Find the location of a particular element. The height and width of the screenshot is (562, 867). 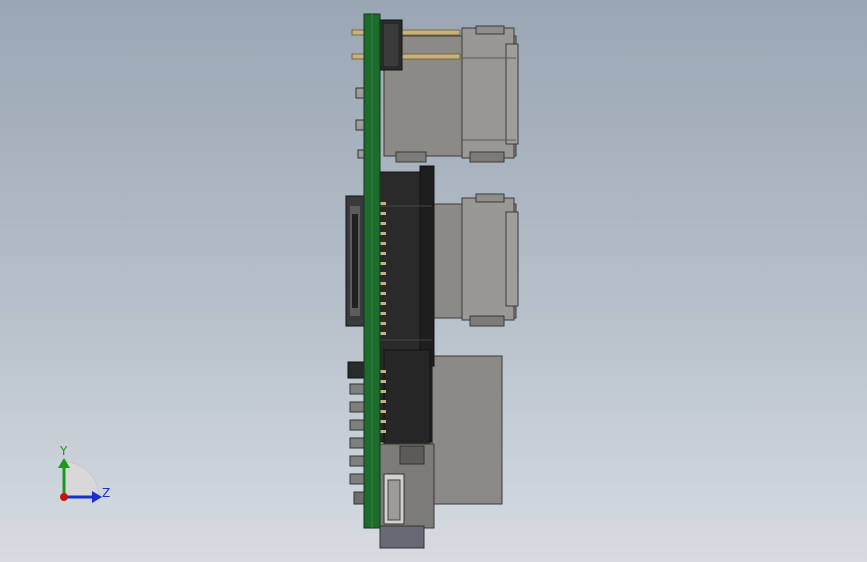

usb-port-middle is located at coordinates (474, 260).